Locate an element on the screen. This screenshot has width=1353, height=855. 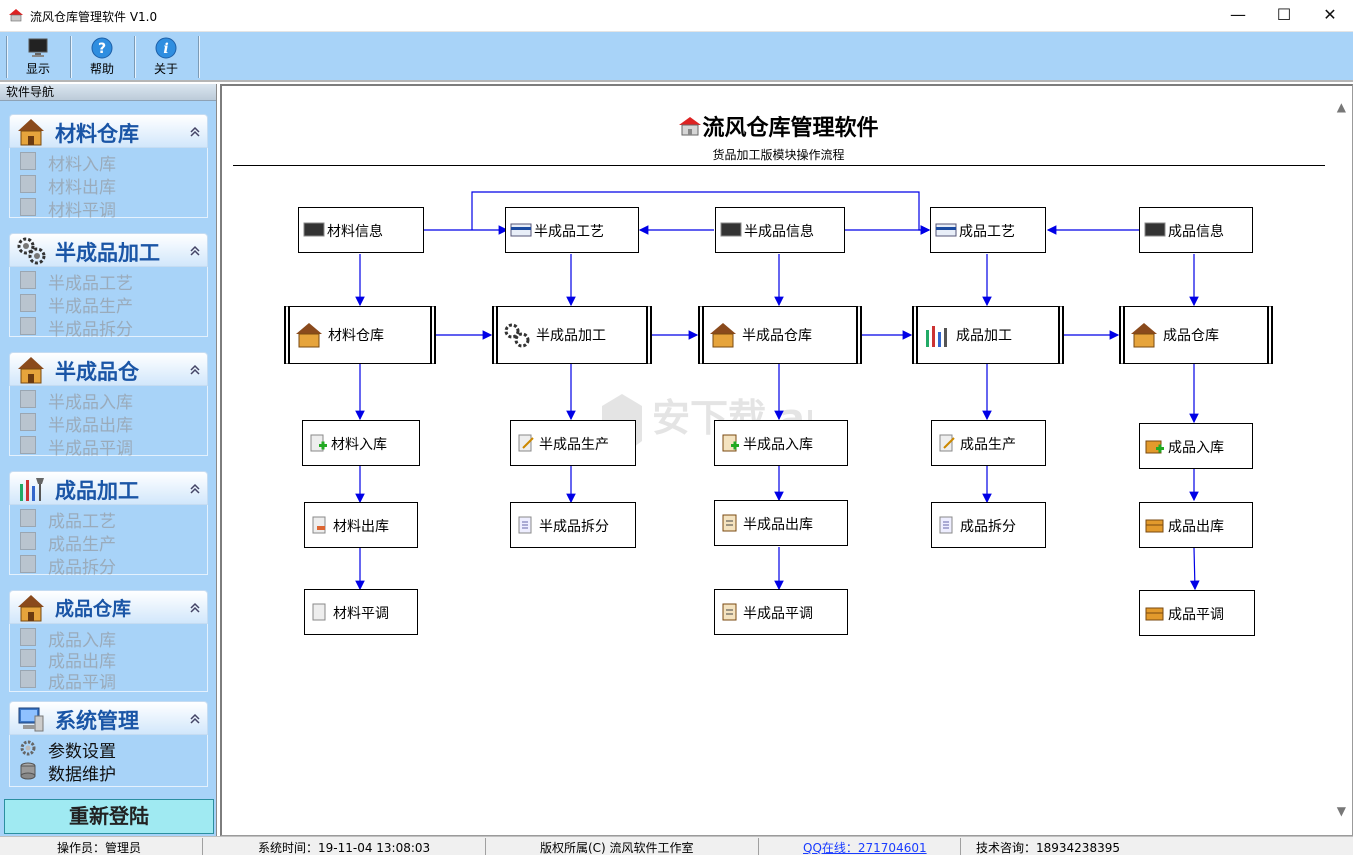
nav-group-header: 半成品仓 is located at coordinates (108, 369).